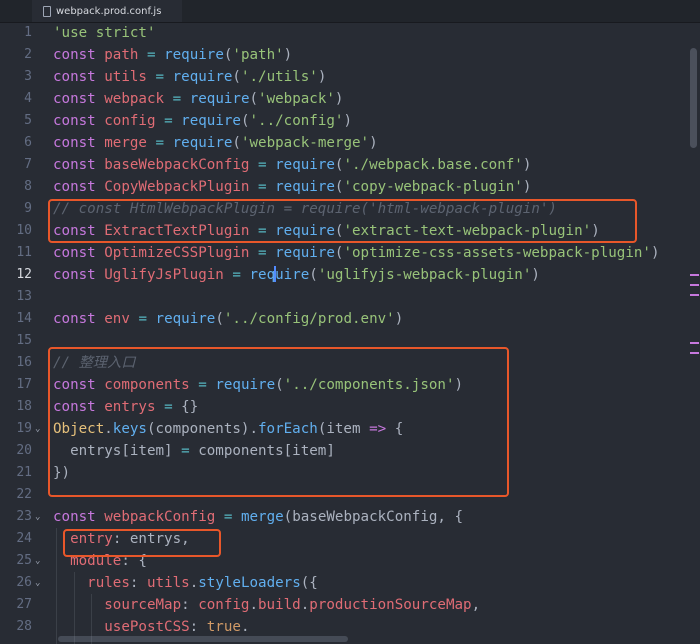 Image resolution: width=700 pixels, height=644 pixels. I want to click on tab-webpack-prod-conf: webpack.prod.conf.js, so click(107, 11).